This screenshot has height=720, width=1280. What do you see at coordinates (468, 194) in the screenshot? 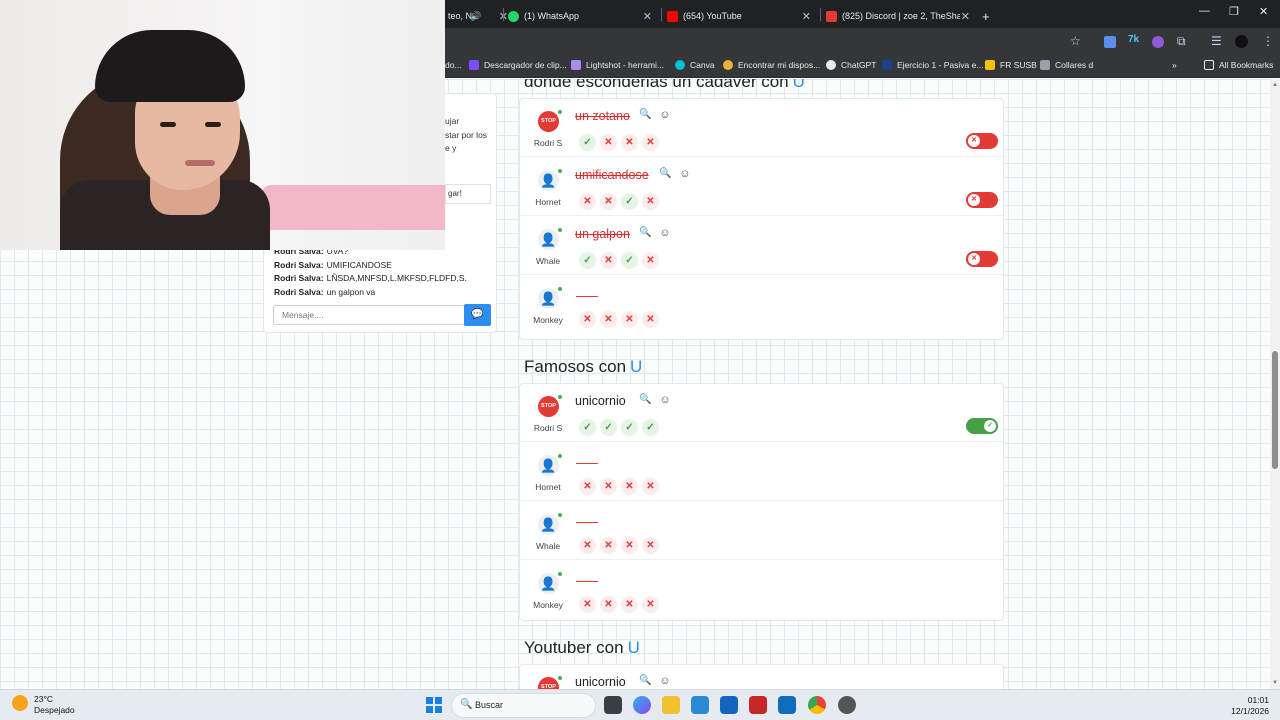
I see `partial-panel-button: gar!` at bounding box center [468, 194].